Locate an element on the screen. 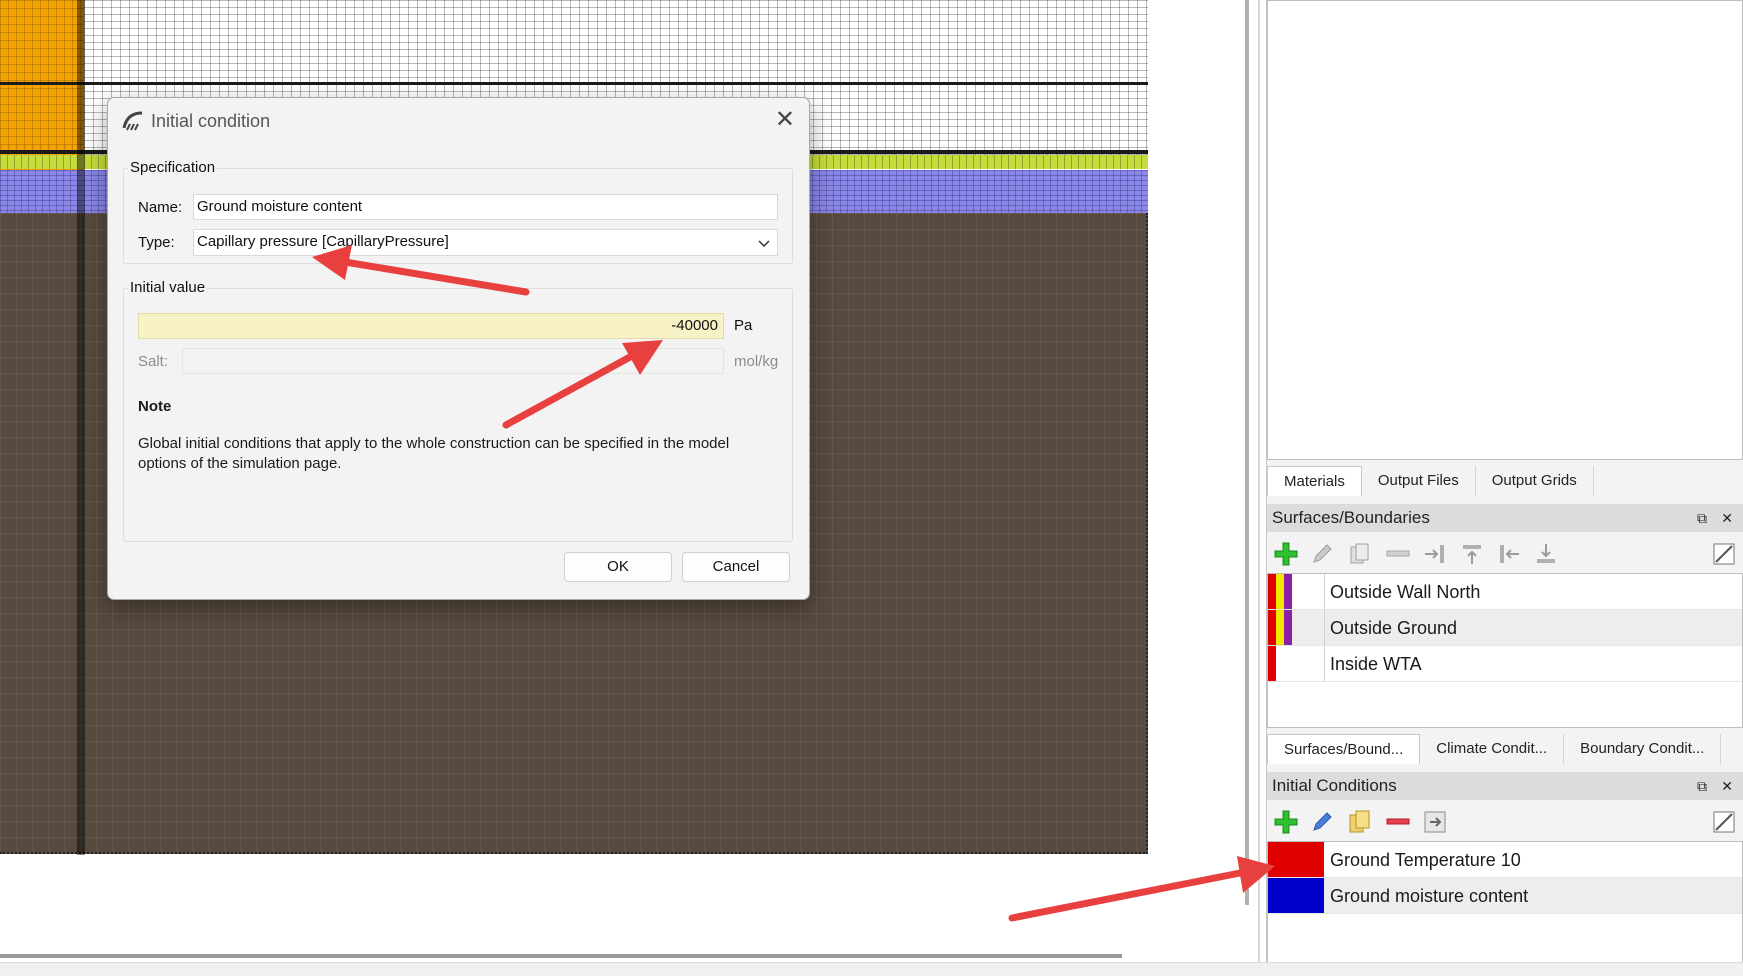  name-label: Name: is located at coordinates (160, 207).